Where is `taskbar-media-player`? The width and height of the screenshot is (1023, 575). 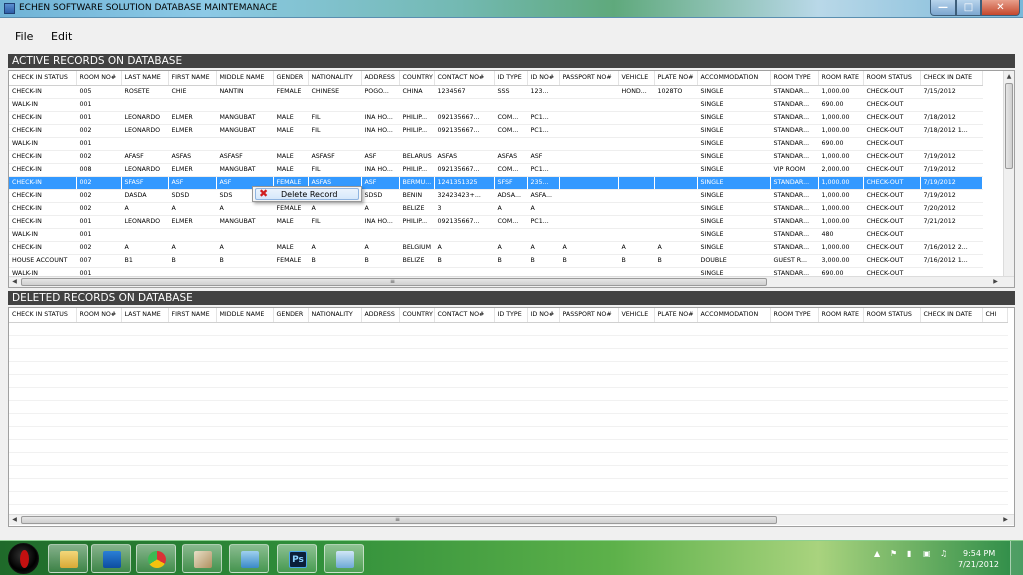
taskbar-media-player is located at coordinates (111, 558).